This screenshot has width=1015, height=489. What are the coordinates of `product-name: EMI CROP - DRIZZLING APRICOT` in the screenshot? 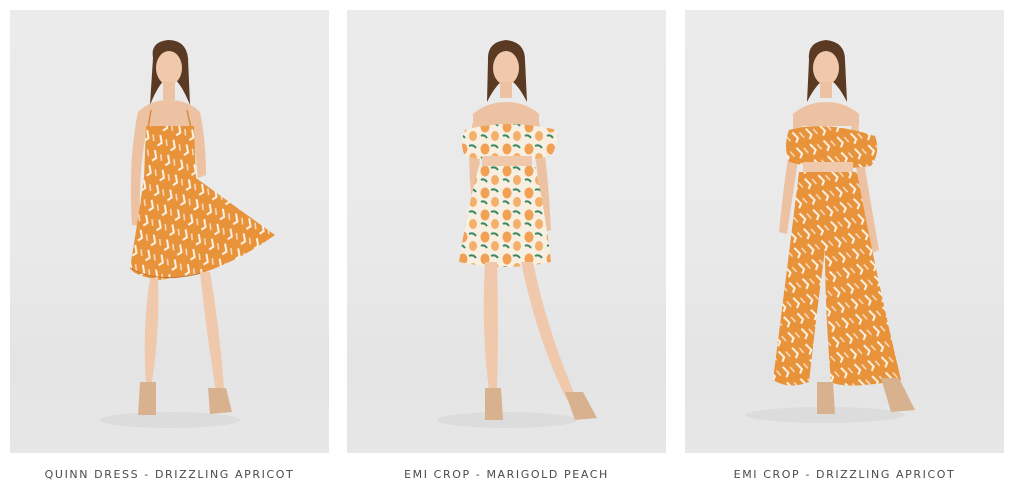 It's located at (844, 475).